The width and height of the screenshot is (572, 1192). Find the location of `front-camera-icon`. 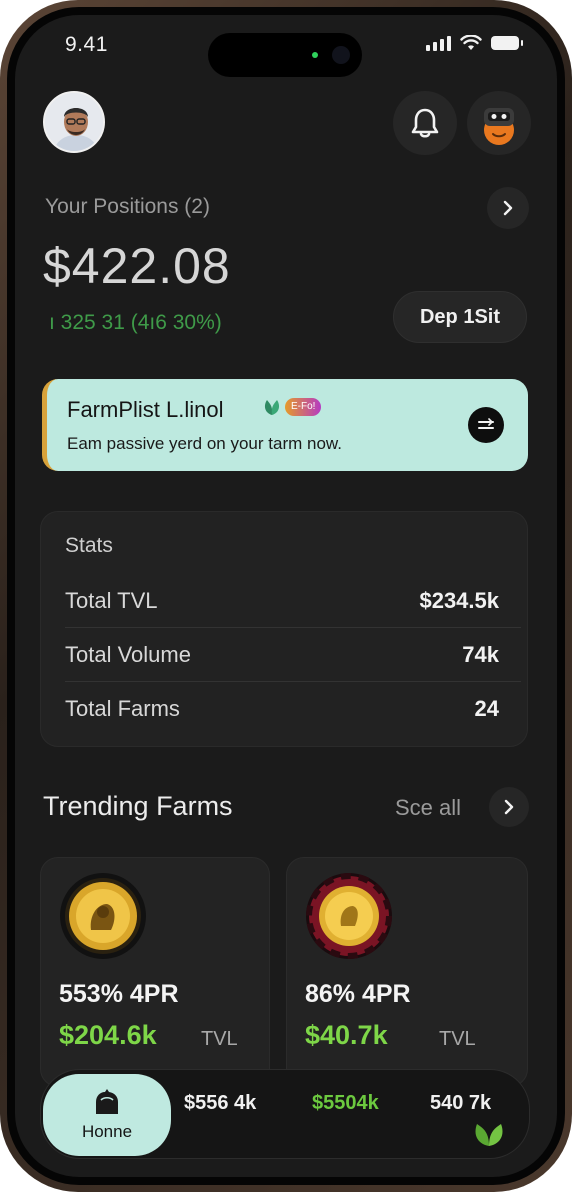

front-camera-icon is located at coordinates (341, 55).